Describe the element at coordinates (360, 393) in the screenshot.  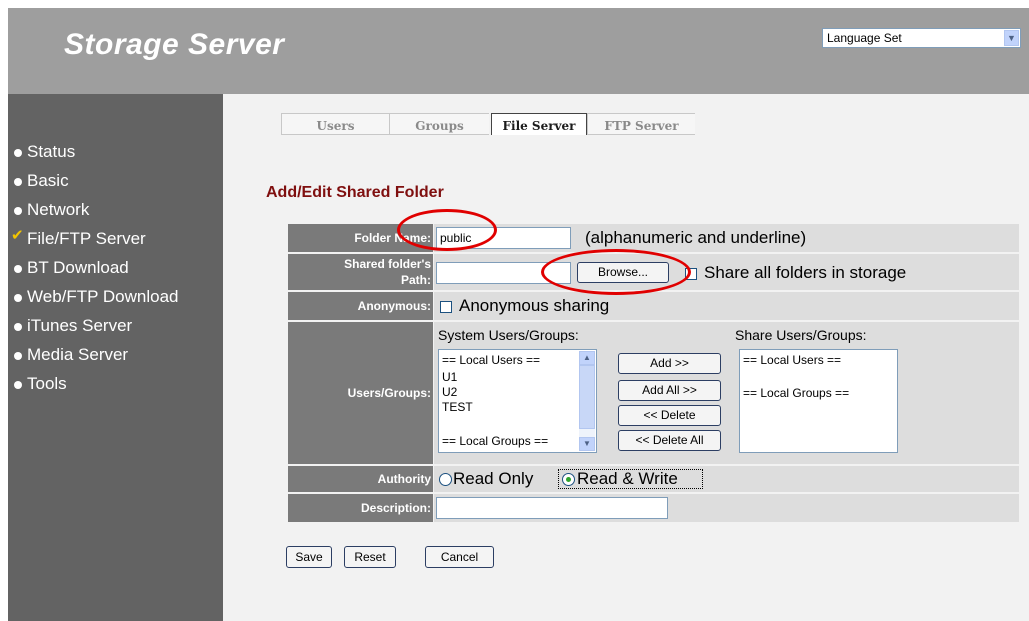
I see `users-groups-label: Users/Groups:` at that location.